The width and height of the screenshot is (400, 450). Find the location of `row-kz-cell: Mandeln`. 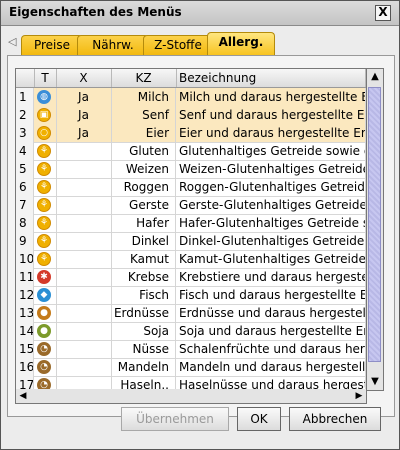

row-kz-cell: Mandeln is located at coordinates (143, 367).